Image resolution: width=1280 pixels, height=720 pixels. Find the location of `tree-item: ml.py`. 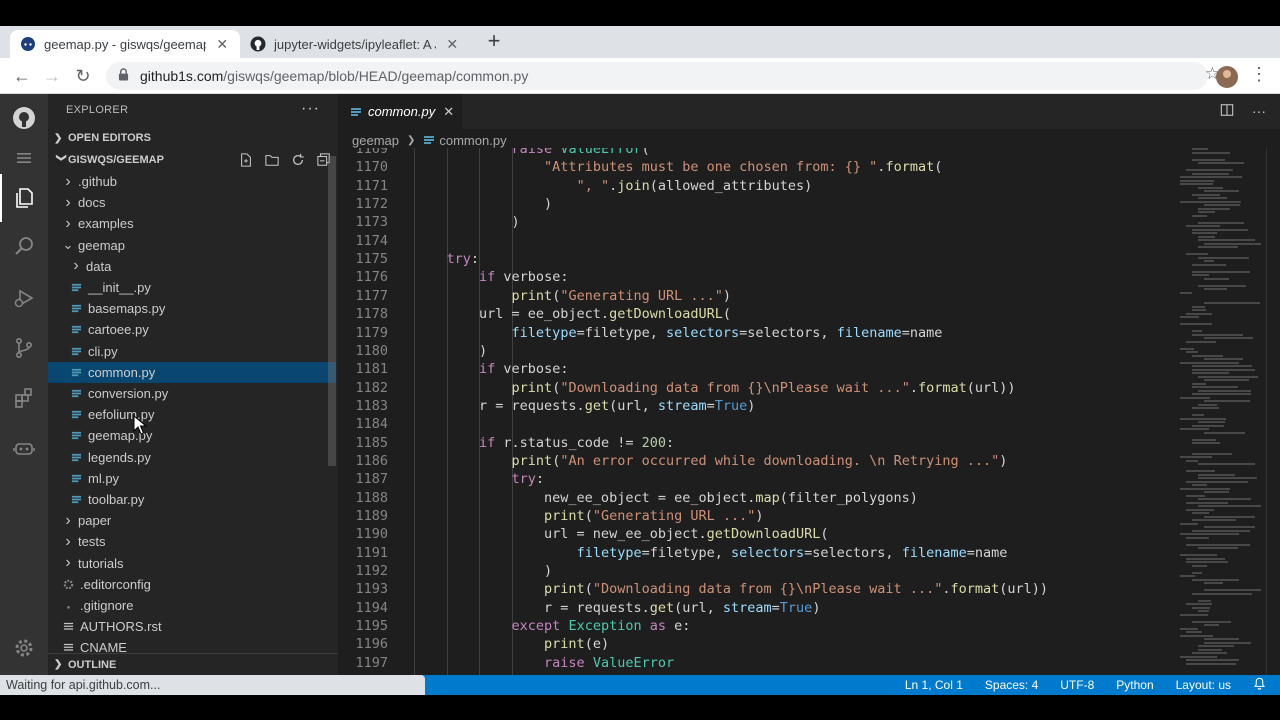

tree-item: ml.py is located at coordinates (192, 478).